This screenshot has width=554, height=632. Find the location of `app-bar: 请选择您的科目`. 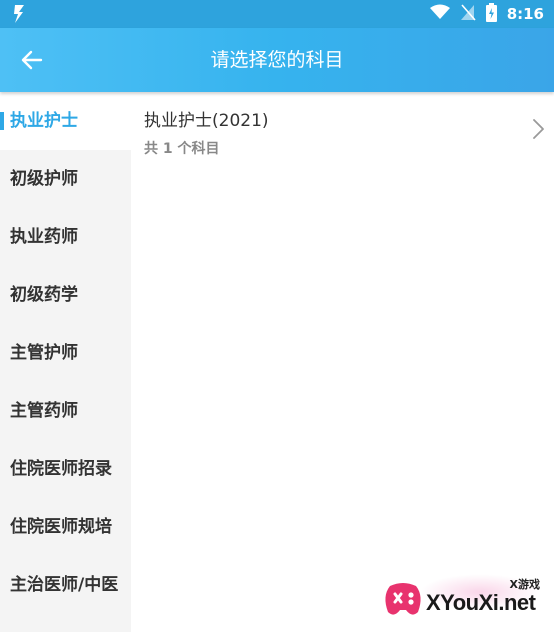

app-bar: 请选择您的科目 is located at coordinates (277, 60).